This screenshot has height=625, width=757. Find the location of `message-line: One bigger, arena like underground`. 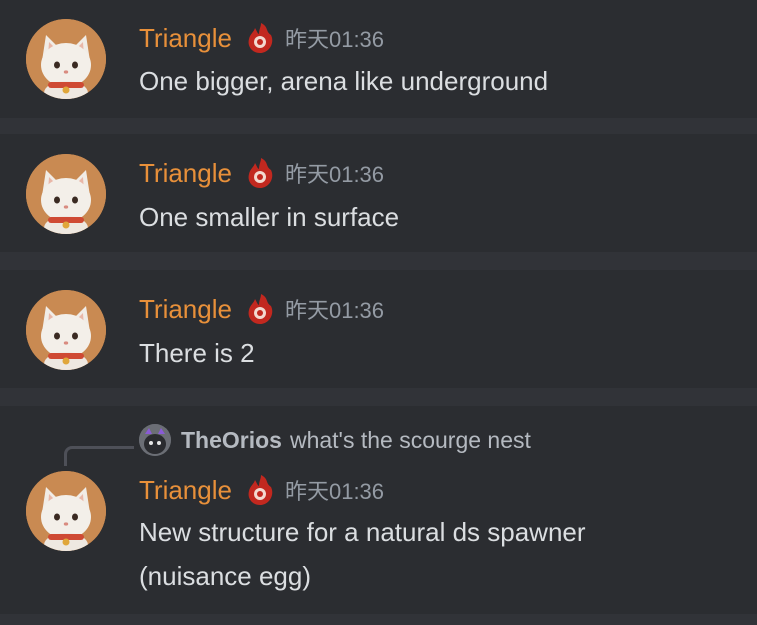

message-line: One bigger, arena like underground is located at coordinates (344, 81).